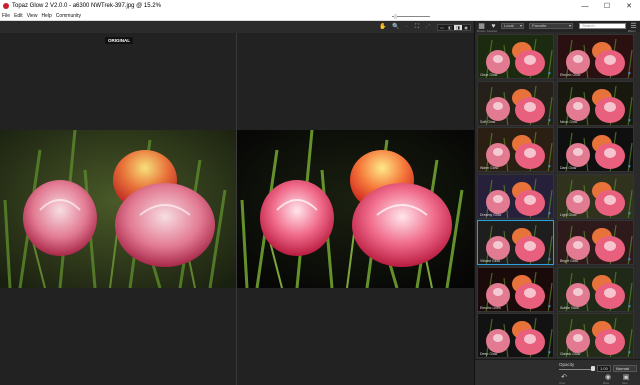 The width and height of the screenshot is (640, 385). I want to click on hand-tool-icon: ✋, so click(383, 27).